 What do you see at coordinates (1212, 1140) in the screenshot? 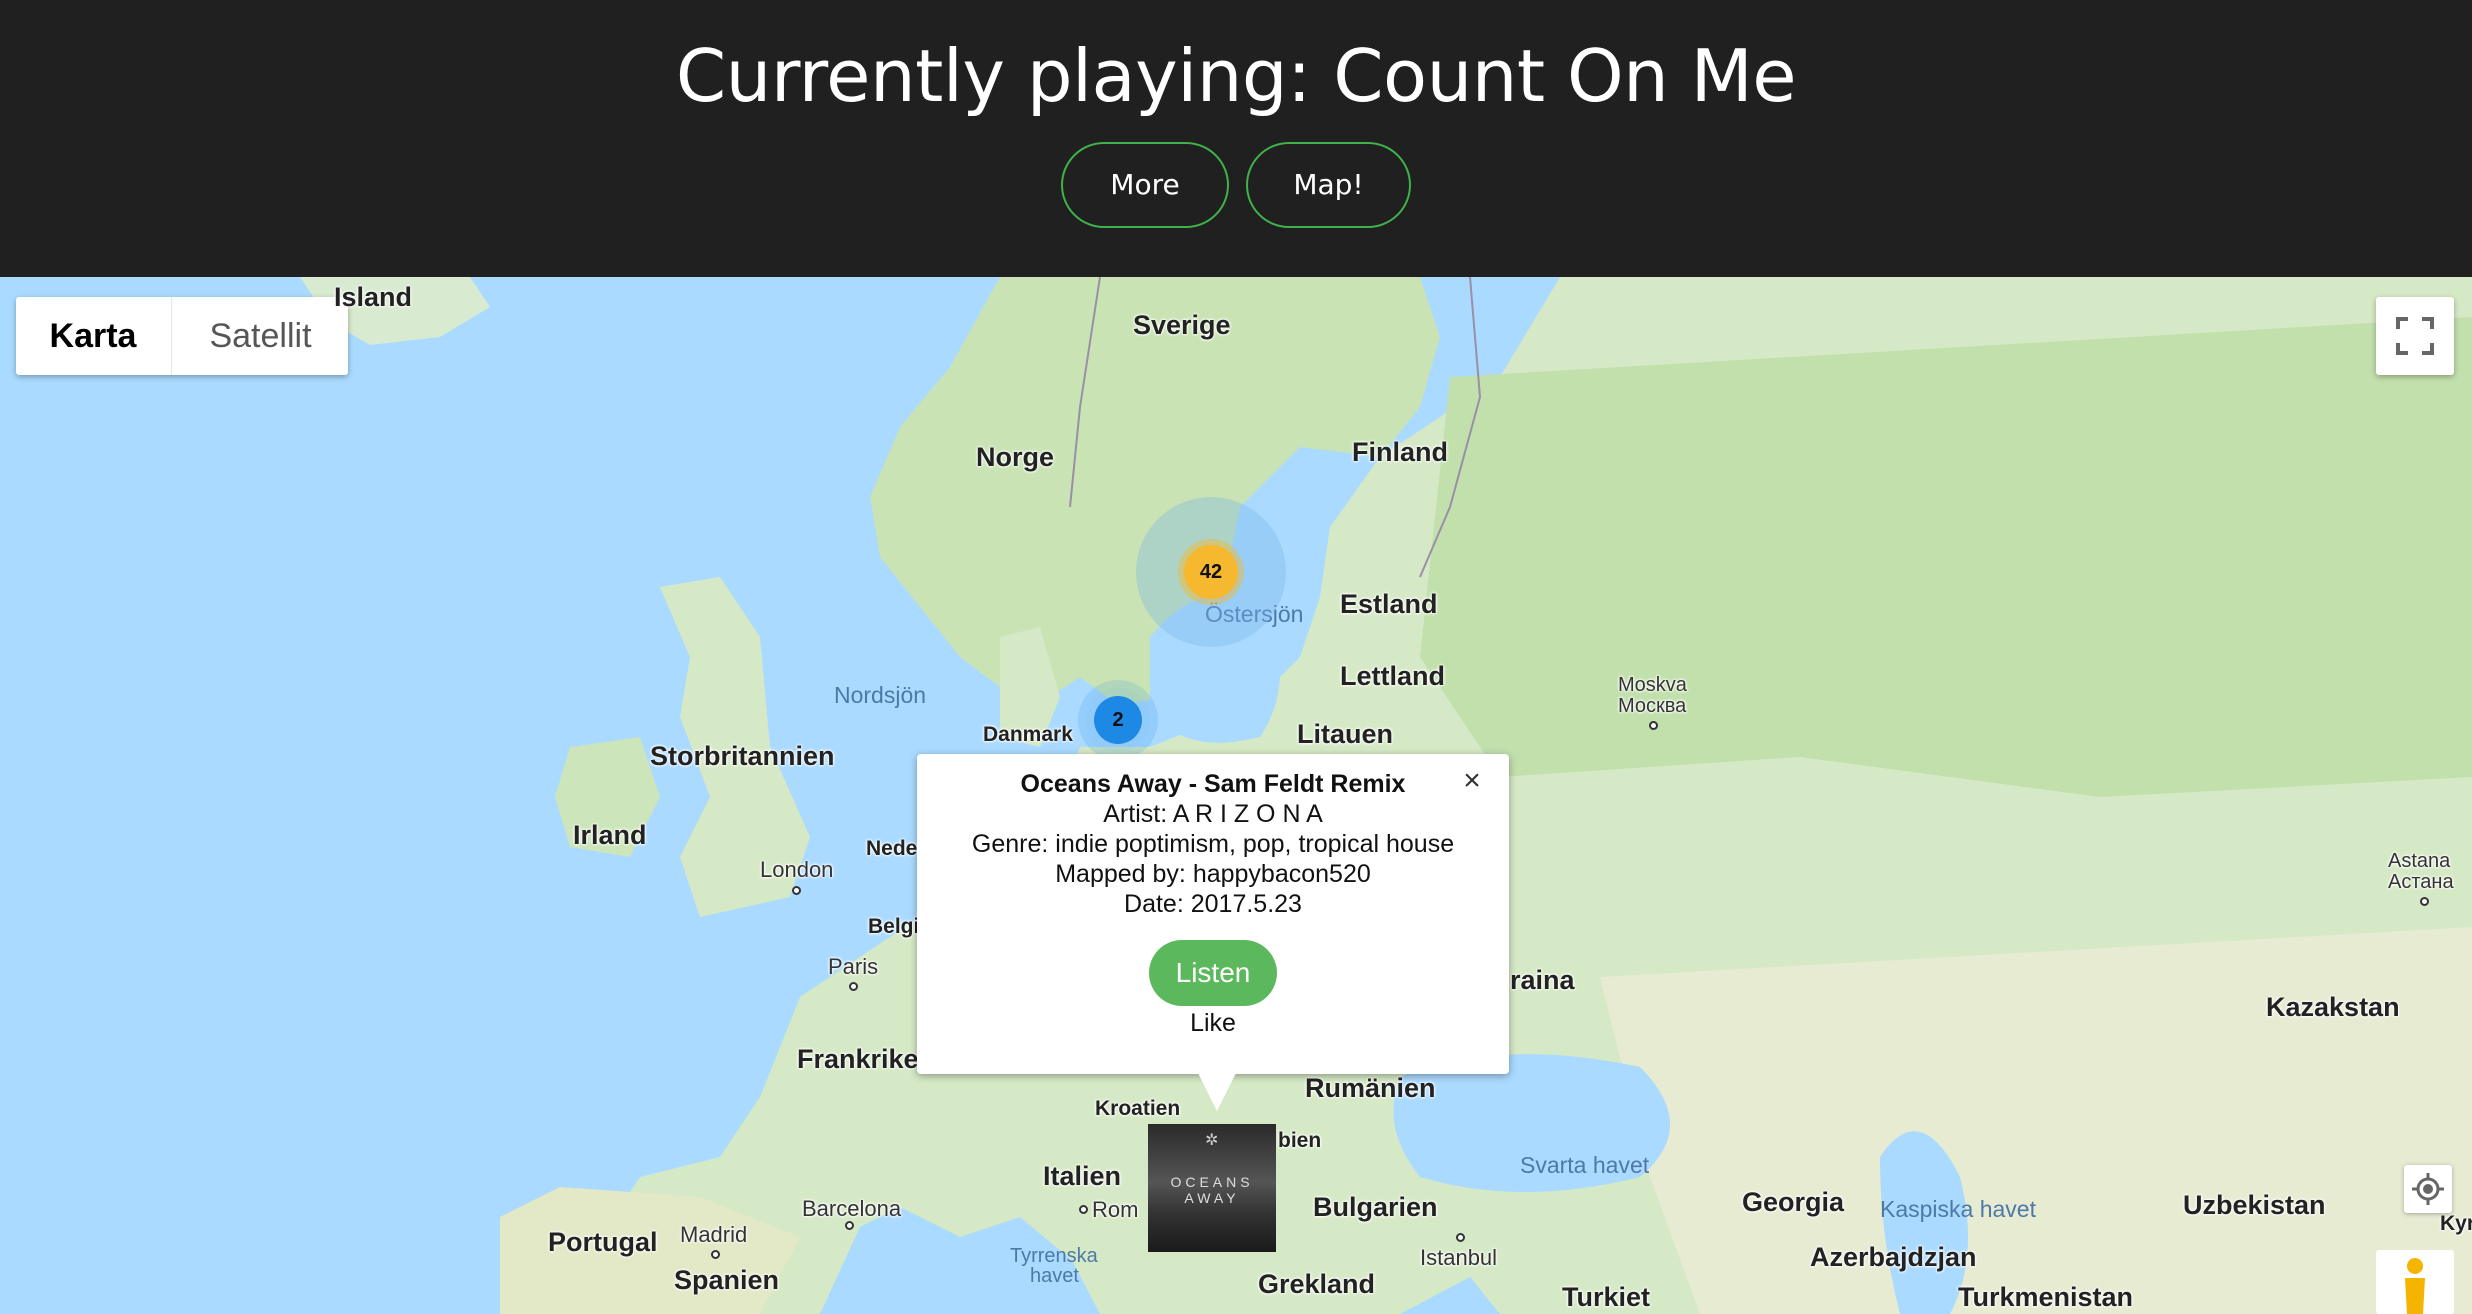
I see `cover-logo-icon: ✲` at bounding box center [1212, 1140].